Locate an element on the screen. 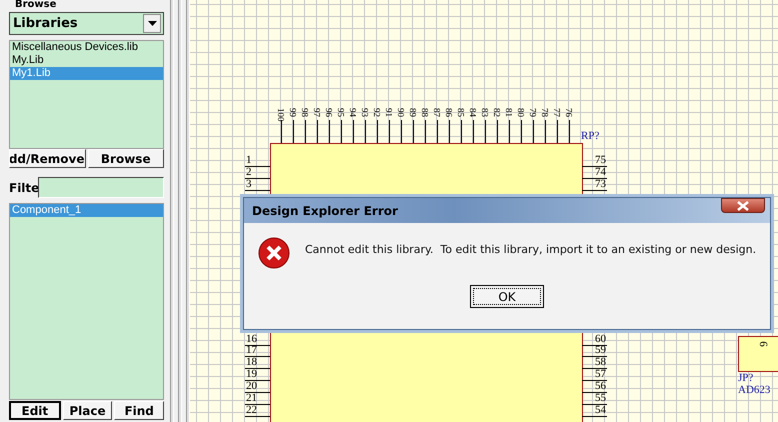  pin-number: 76 is located at coordinates (569, 113).